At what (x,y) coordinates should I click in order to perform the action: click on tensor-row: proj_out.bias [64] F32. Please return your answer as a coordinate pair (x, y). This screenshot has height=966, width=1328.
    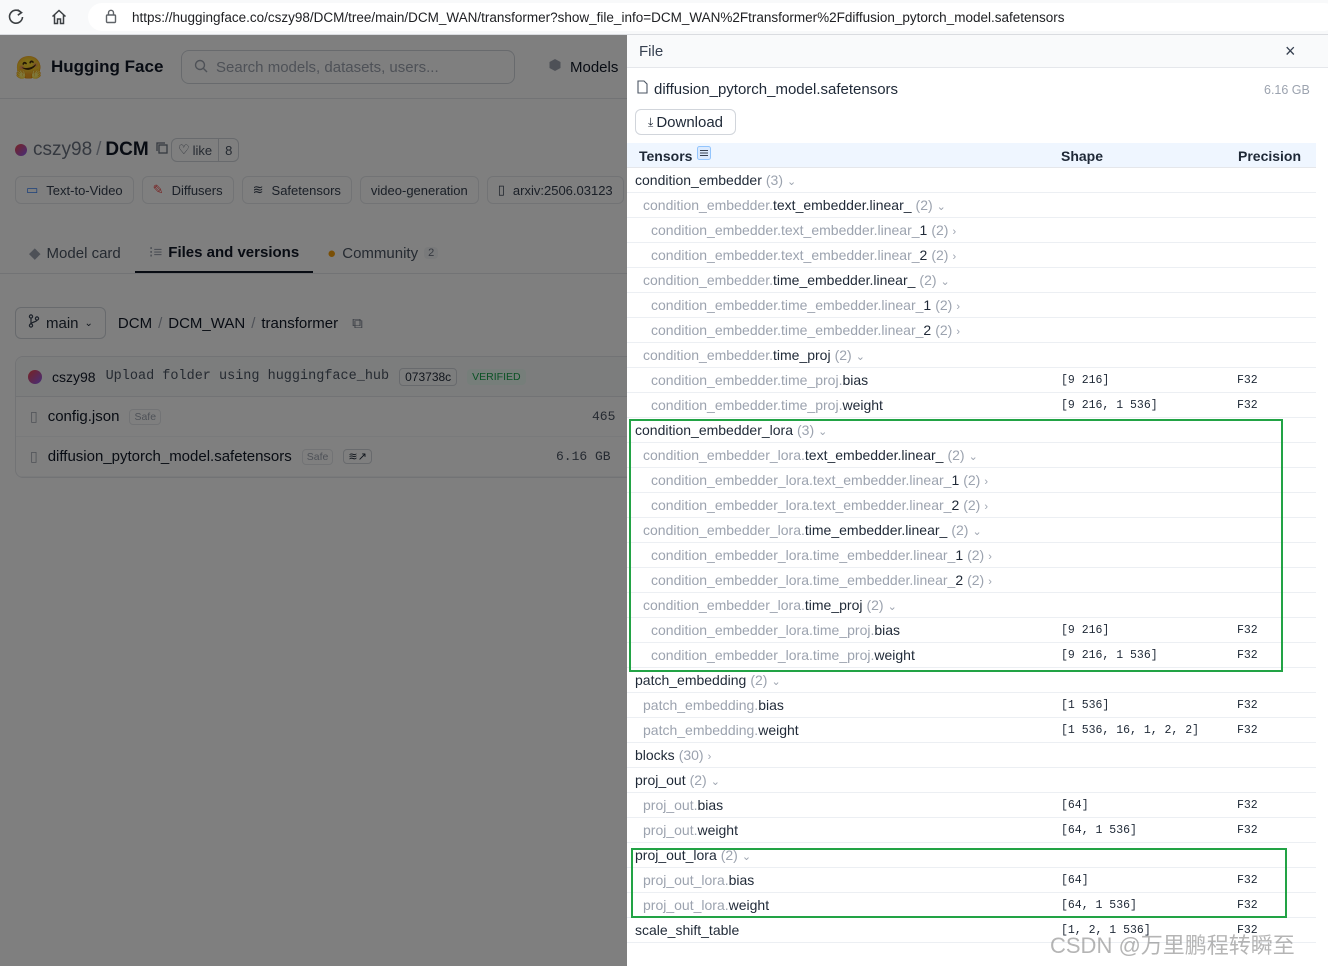
    Looking at the image, I should click on (971, 805).